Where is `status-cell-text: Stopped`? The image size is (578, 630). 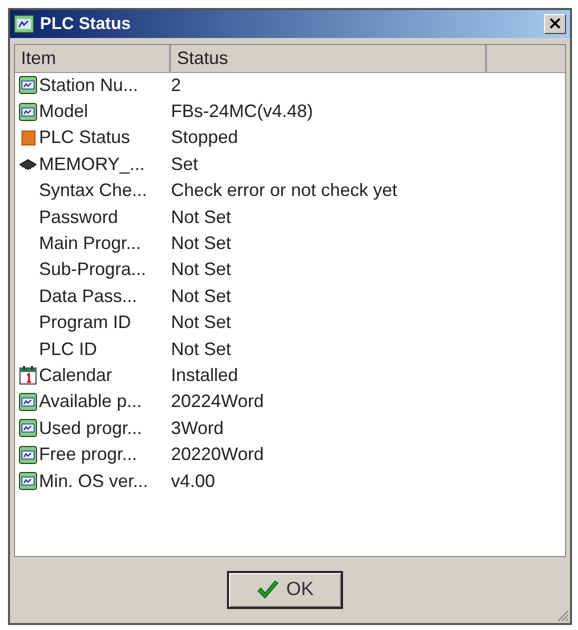
status-cell-text: Stopped is located at coordinates (205, 137).